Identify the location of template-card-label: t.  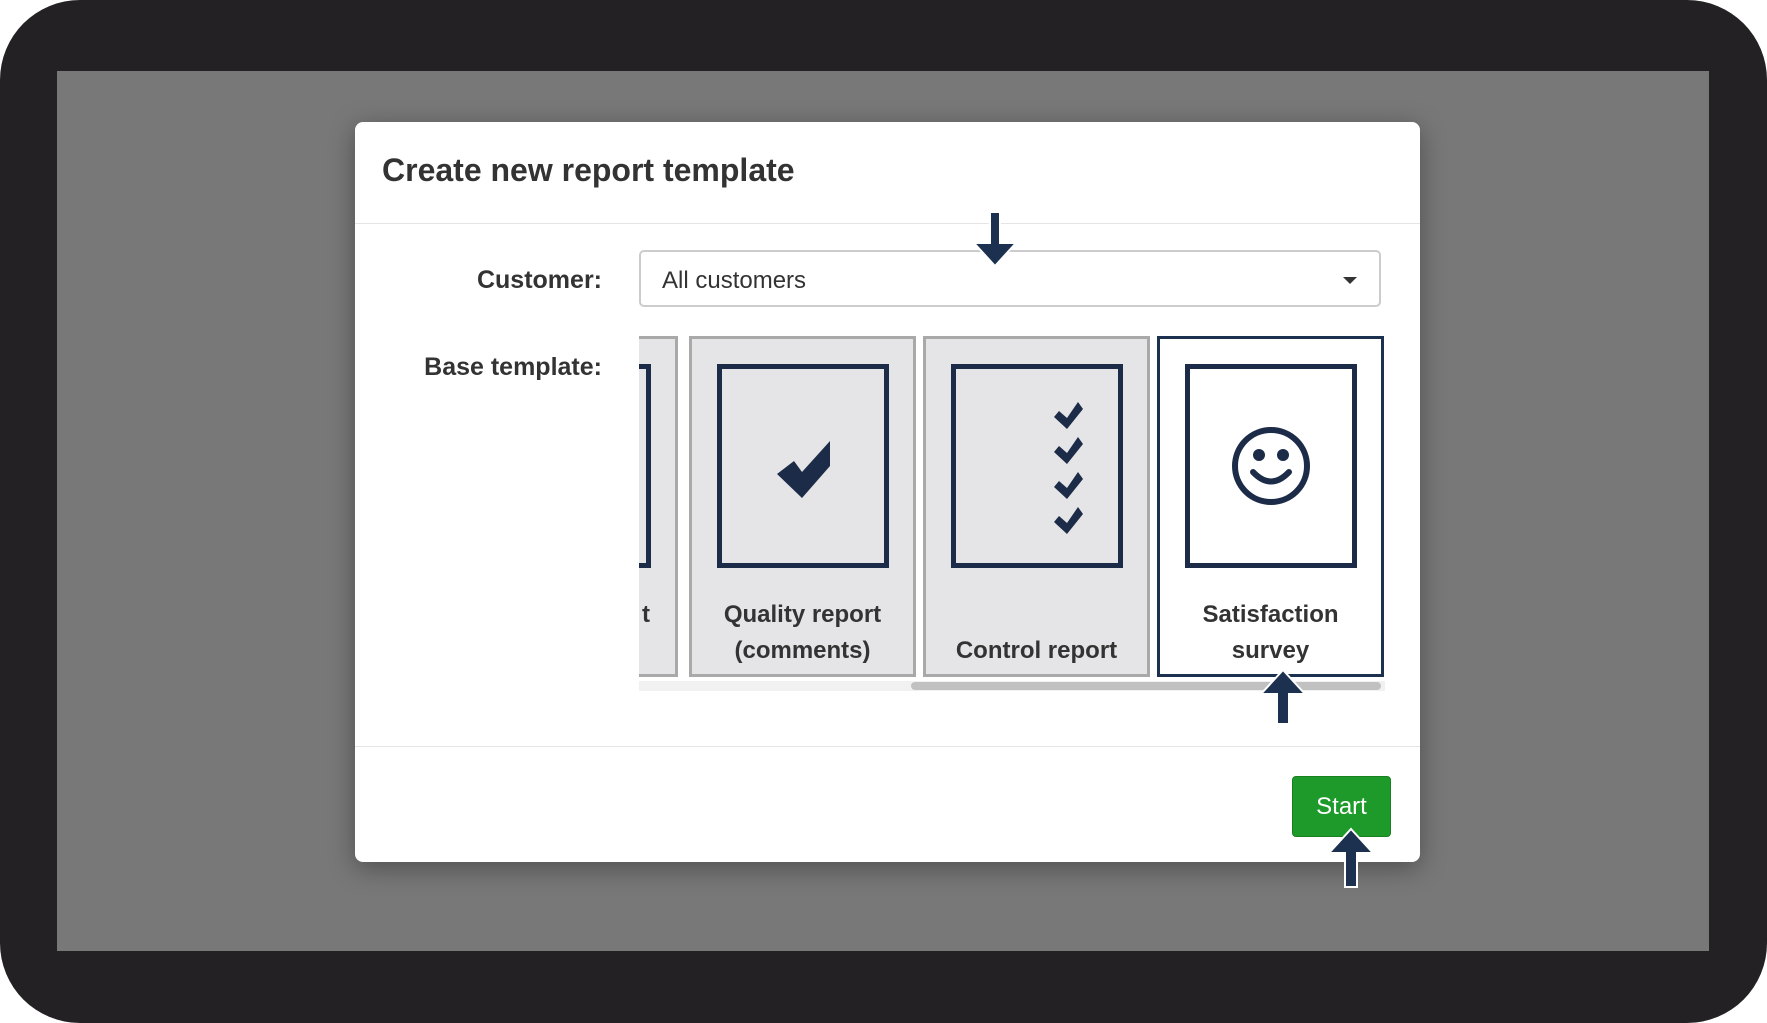
(646, 614).